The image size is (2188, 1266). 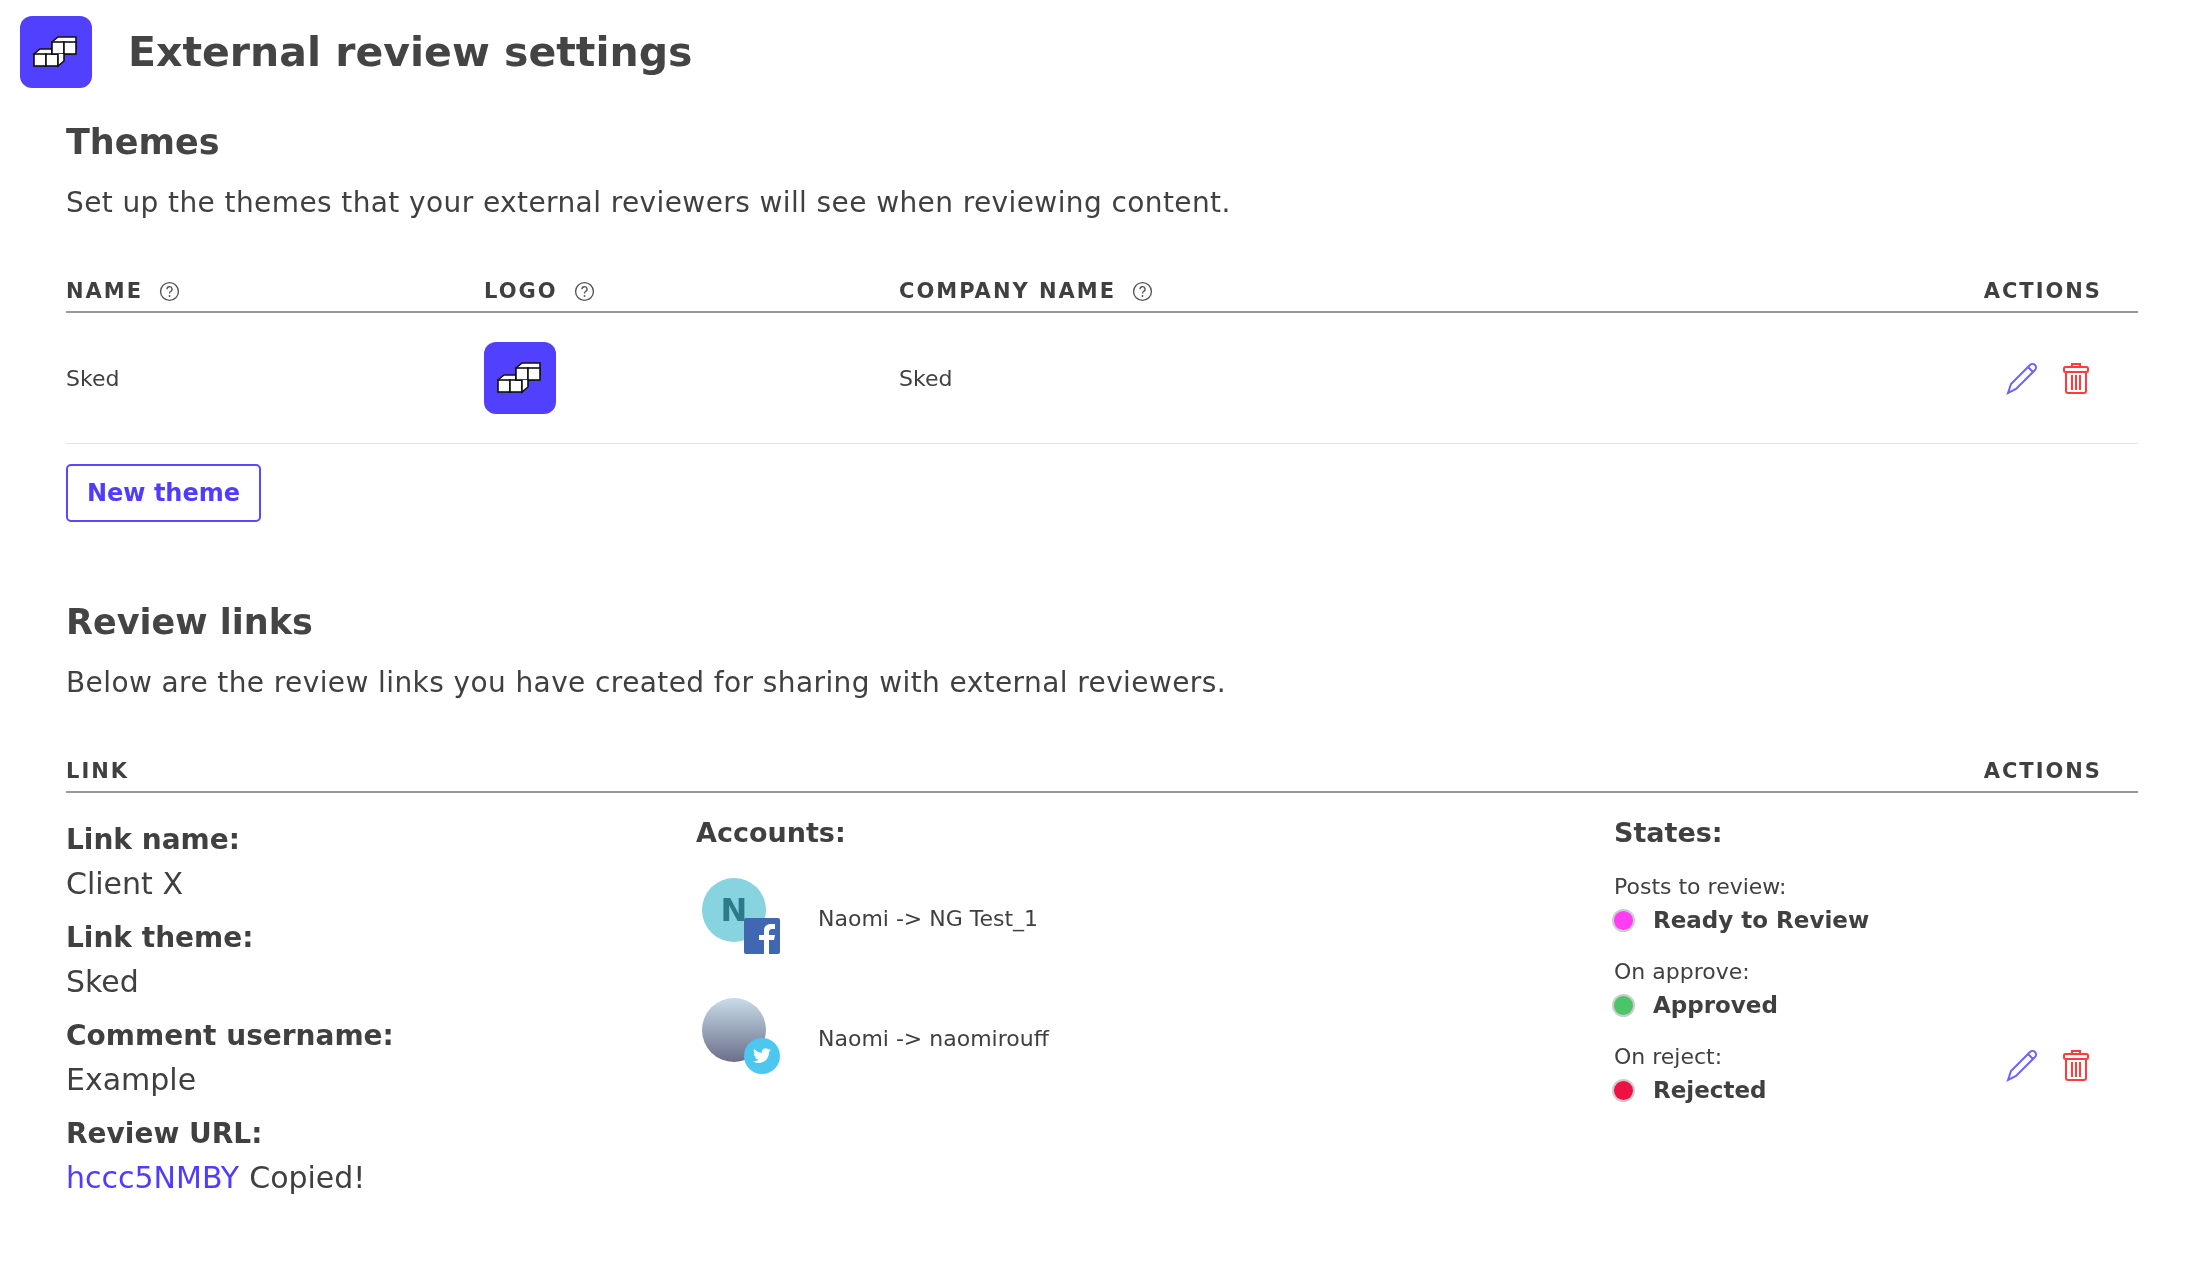 I want to click on copied-status: Copied!, so click(x=307, y=1177).